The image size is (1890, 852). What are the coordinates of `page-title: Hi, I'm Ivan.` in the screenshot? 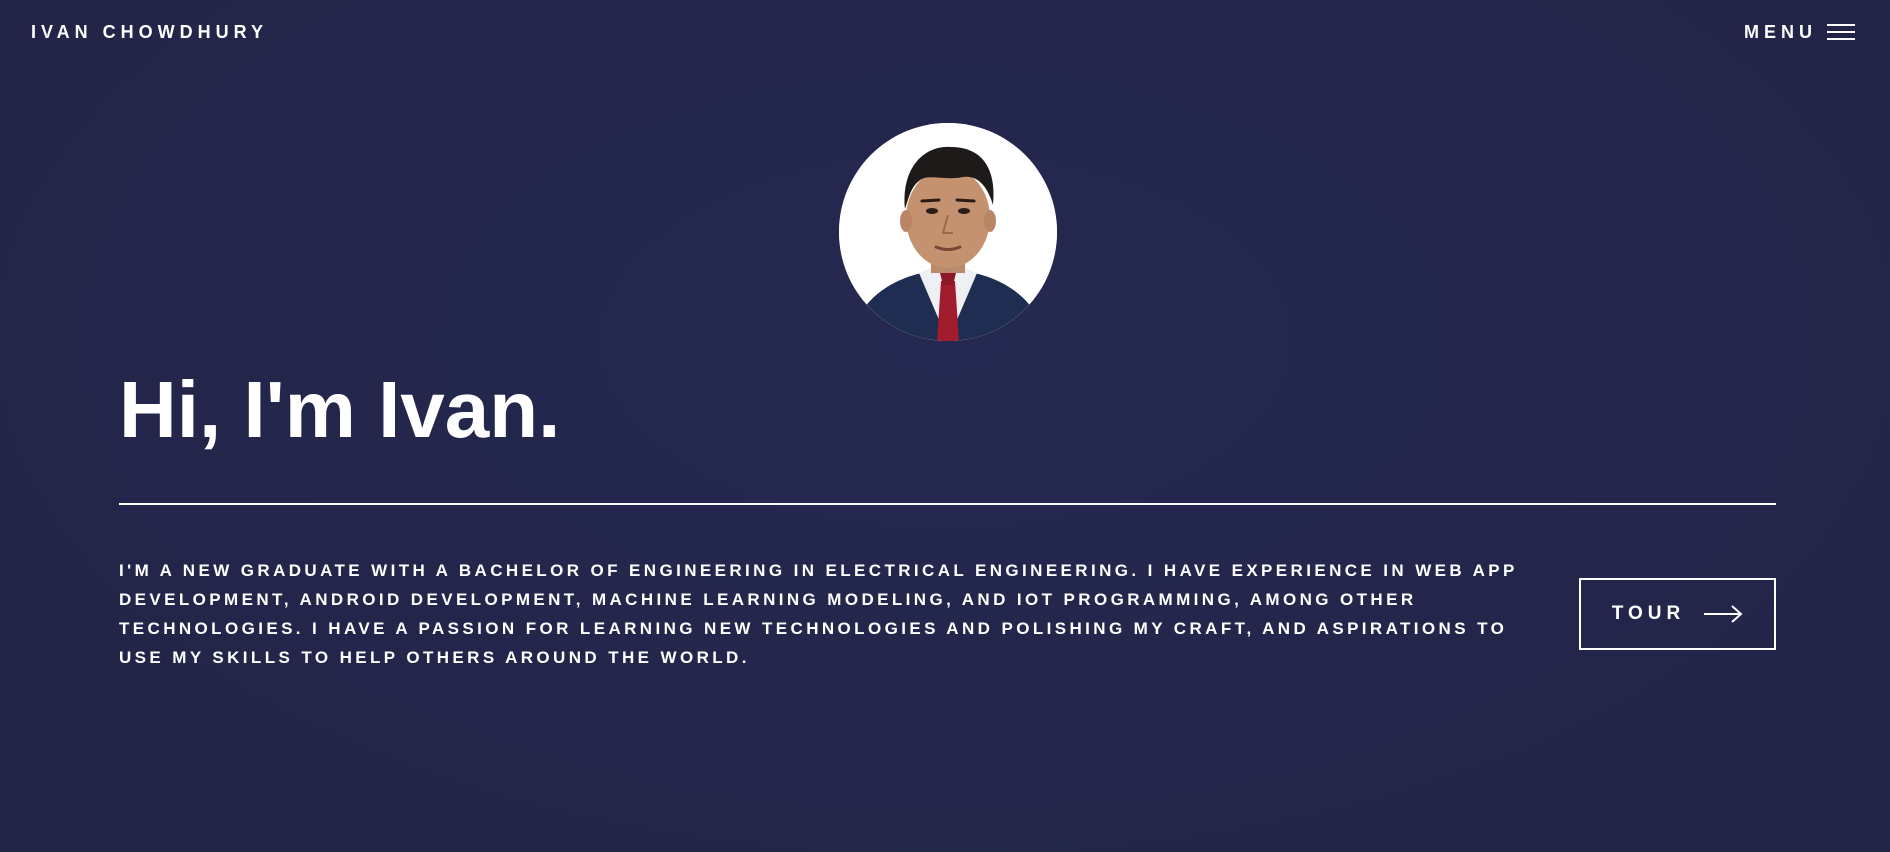 It's located at (340, 409).